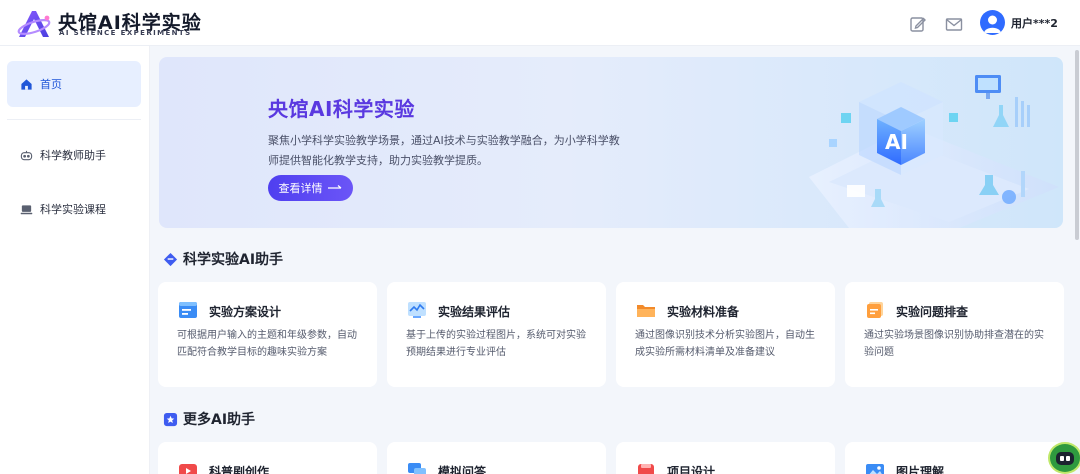 The image size is (1080, 474). What do you see at coordinates (725, 458) in the screenshot?
I see `card-project-design: 项目设计` at bounding box center [725, 458].